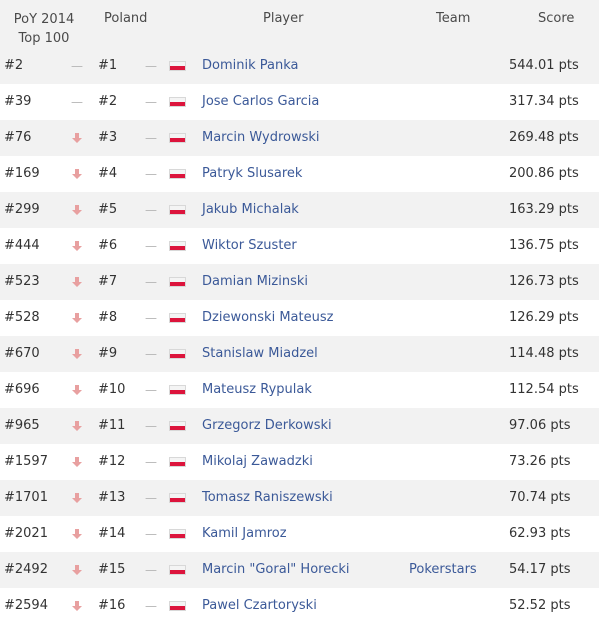 This screenshot has width=599, height=628. What do you see at coordinates (22, 209) in the screenshot?
I see `poy-rank: #299` at bounding box center [22, 209].